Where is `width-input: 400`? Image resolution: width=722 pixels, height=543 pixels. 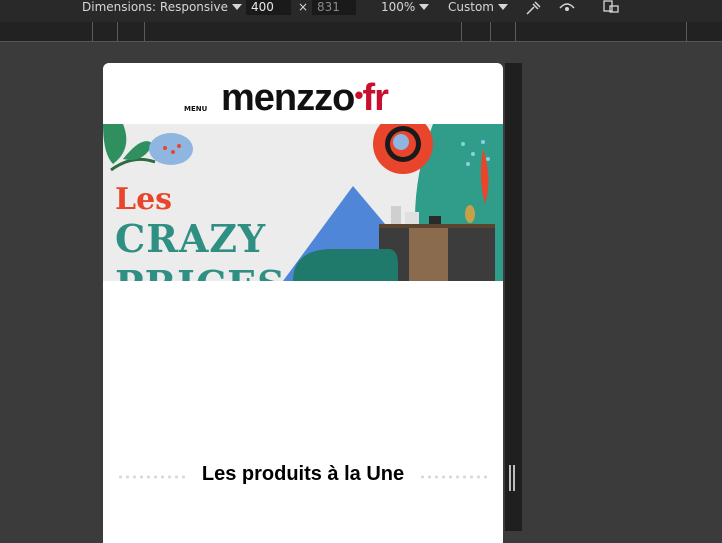
width-input: 400 is located at coordinates (268, 7).